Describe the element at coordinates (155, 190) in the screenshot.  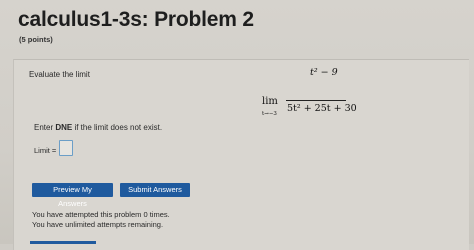
I see `submit-answers-button: Submit Answers` at that location.